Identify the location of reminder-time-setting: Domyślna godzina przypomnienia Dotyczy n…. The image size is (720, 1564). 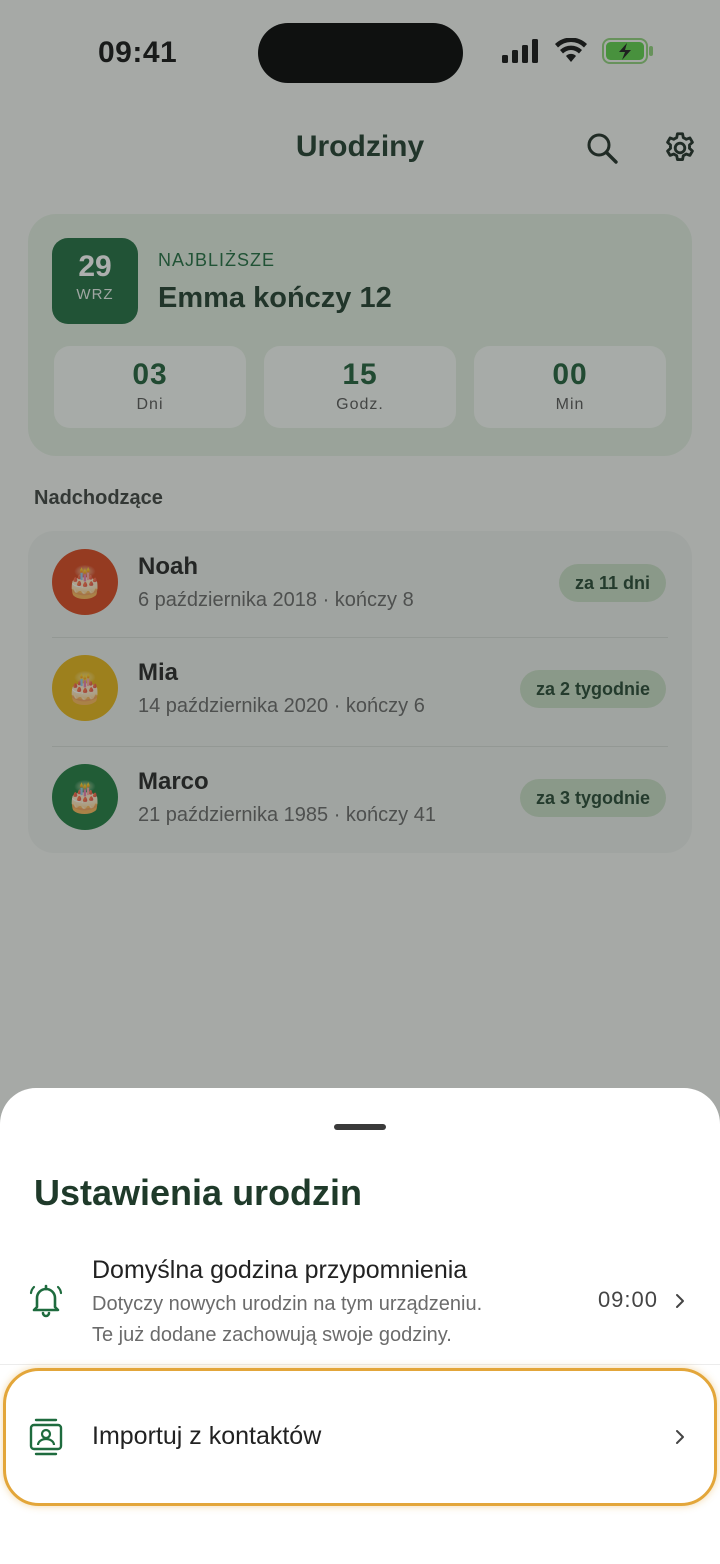
(360, 1306).